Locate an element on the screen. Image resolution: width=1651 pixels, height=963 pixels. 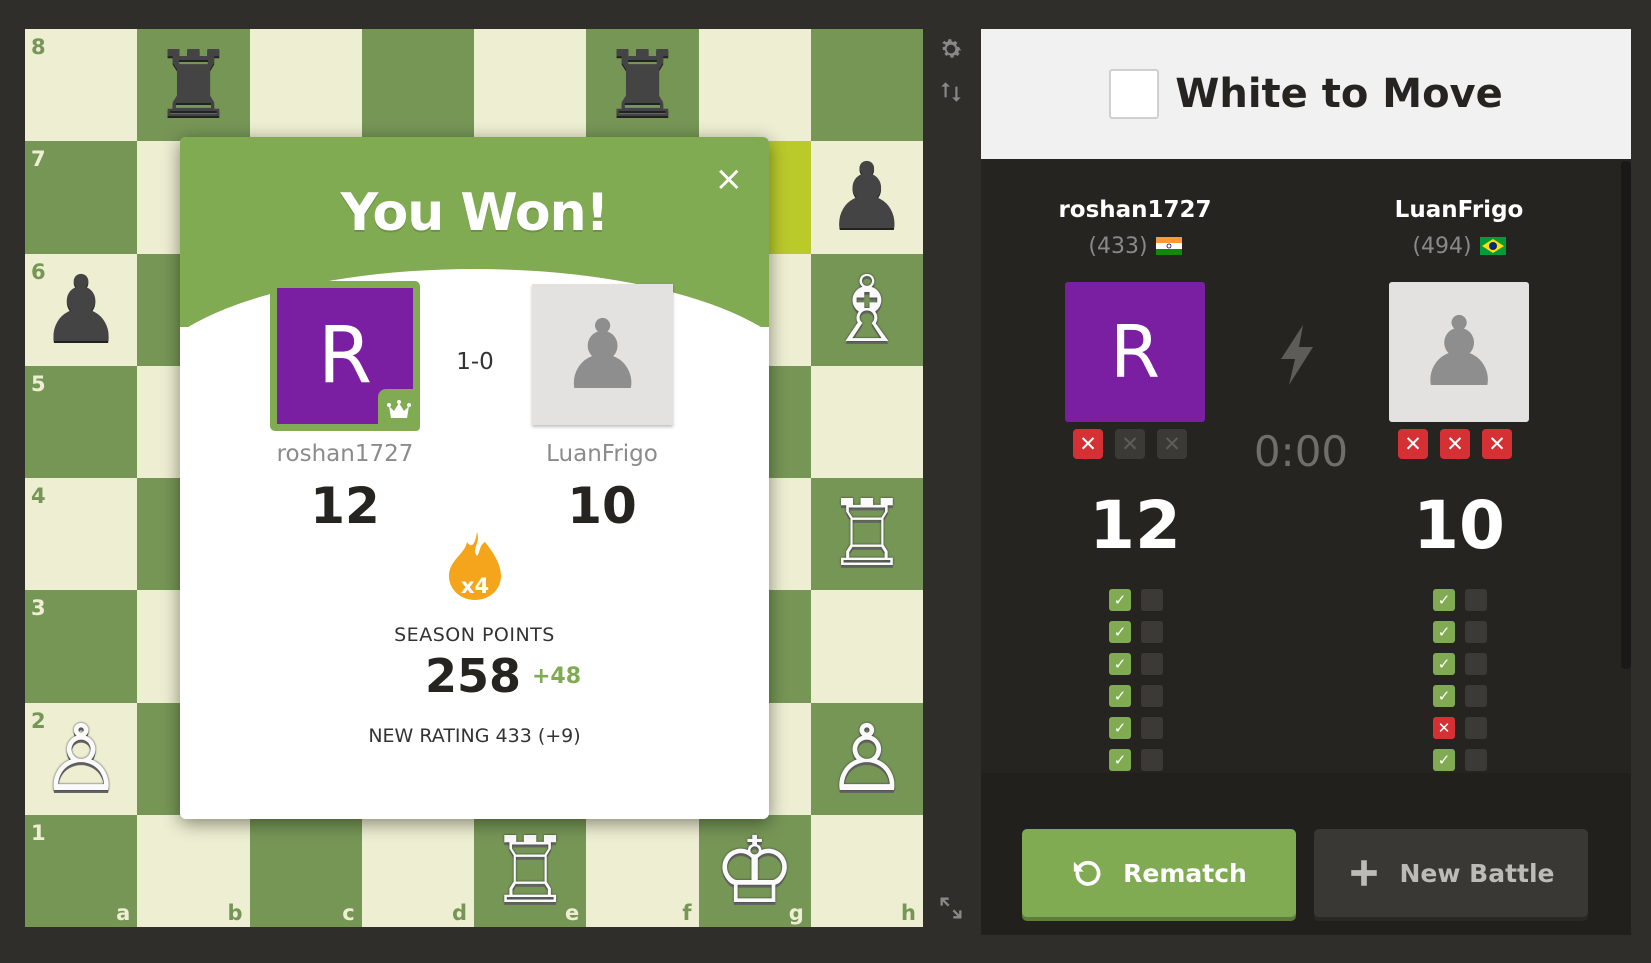
player-results: ✓ ✓ ✓ ✓ ✓ ✓ is located at coordinates (1136, 680).